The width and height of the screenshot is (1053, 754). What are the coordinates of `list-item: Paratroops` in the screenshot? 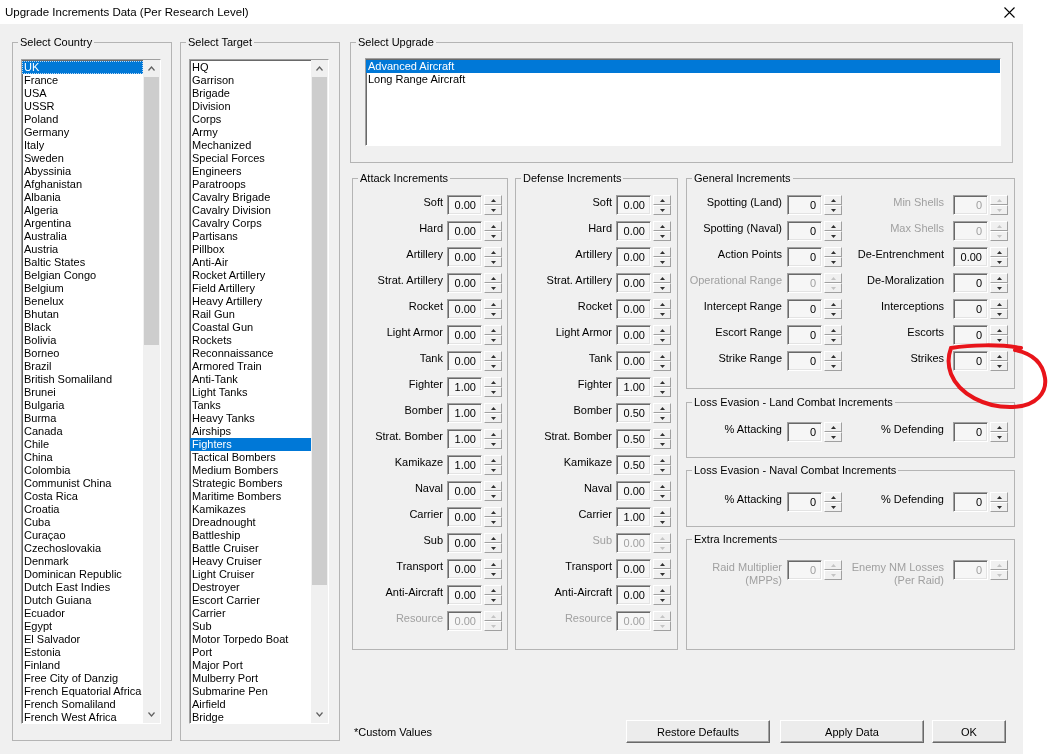 It's located at (250, 184).